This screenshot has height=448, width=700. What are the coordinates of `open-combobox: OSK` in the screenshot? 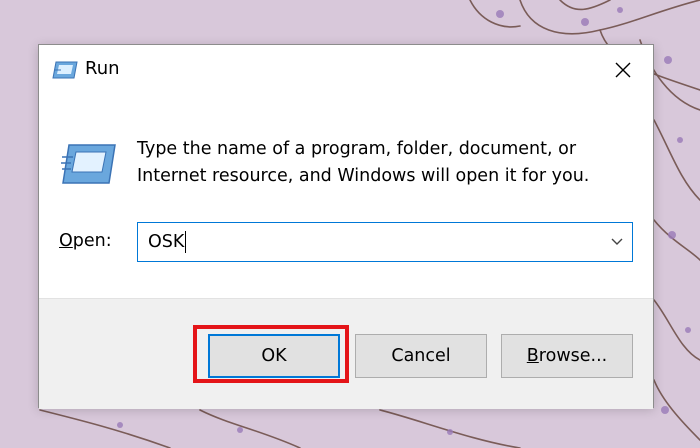 It's located at (385, 242).